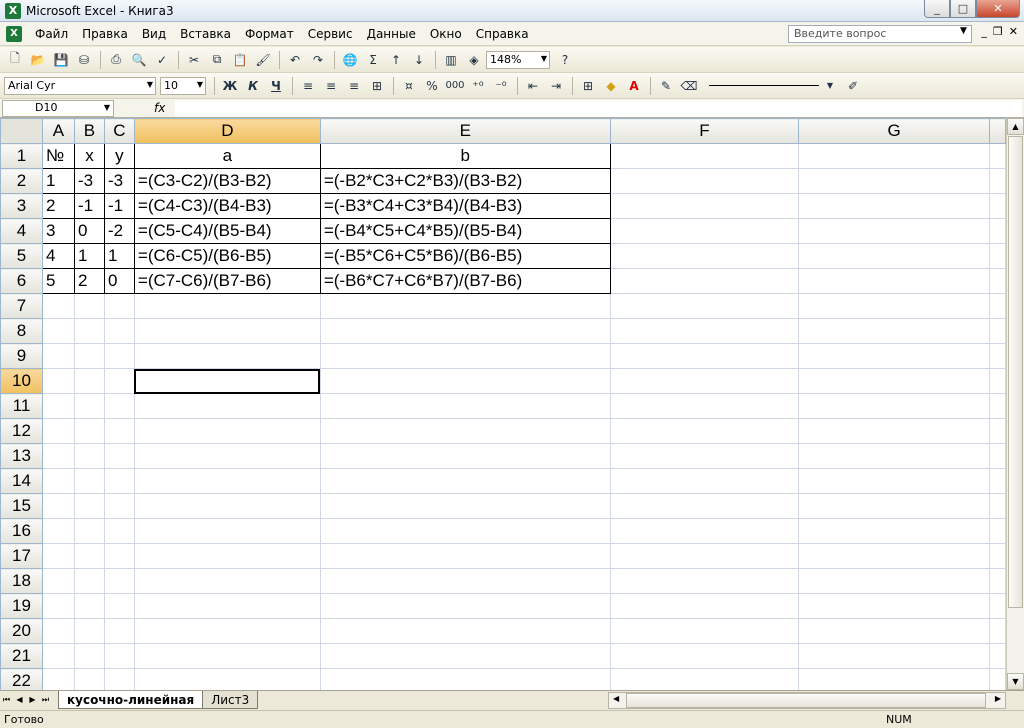 This screenshot has width=1024, height=728. Describe the element at coordinates (446, 34) in the screenshot. I see `menu-window: Окно` at that location.